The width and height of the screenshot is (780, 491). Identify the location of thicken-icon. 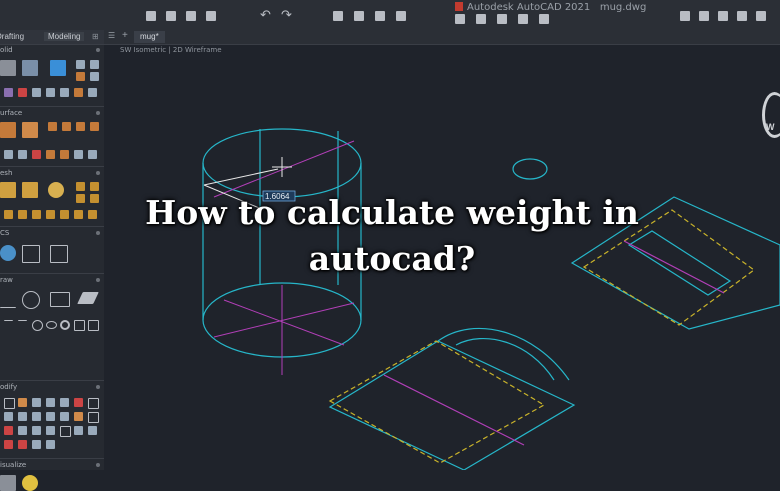
(64, 92).